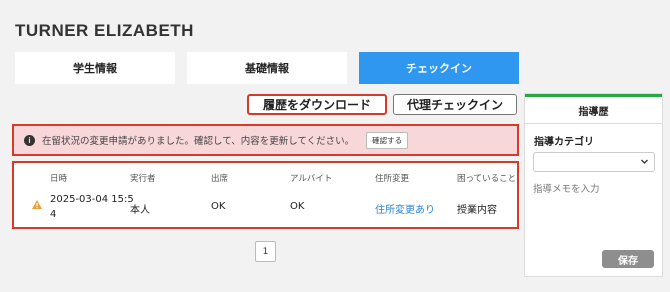 This screenshot has height=292, width=670. What do you see at coordinates (644, 161) in the screenshot?
I see `chevron-down-icon` at bounding box center [644, 161].